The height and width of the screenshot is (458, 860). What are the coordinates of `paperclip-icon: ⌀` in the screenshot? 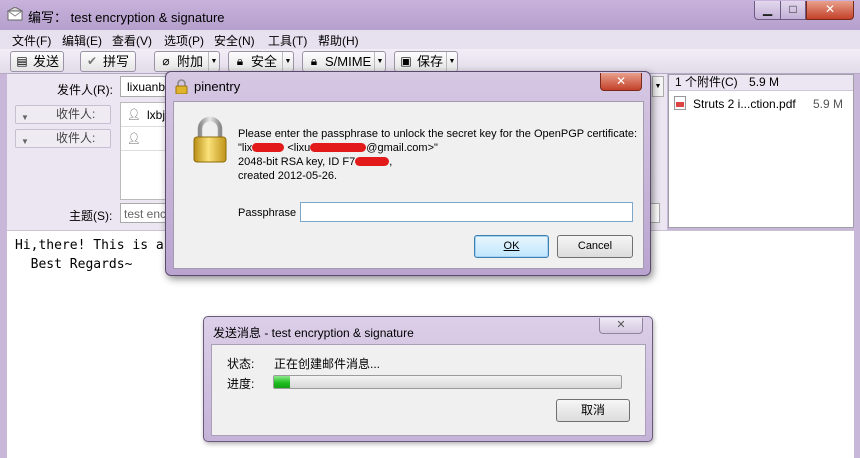 It's located at (166, 61).